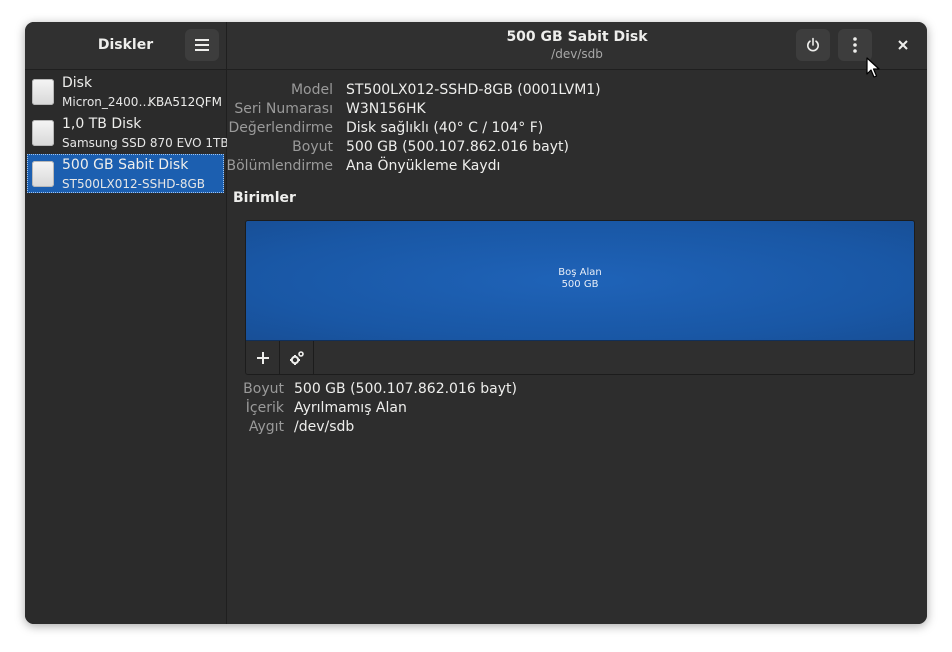 The height and width of the screenshot is (652, 952). What do you see at coordinates (577, 428) in the screenshot?
I see `property-row-device: Aygıt /dev/sdb` at bounding box center [577, 428].